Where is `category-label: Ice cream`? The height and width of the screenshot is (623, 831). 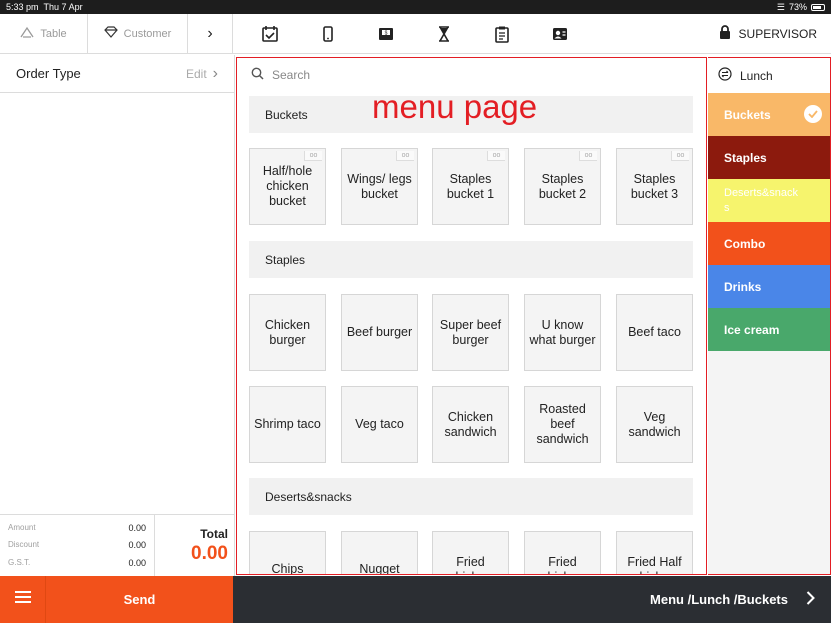
category-label: Ice cream is located at coordinates (752, 329).